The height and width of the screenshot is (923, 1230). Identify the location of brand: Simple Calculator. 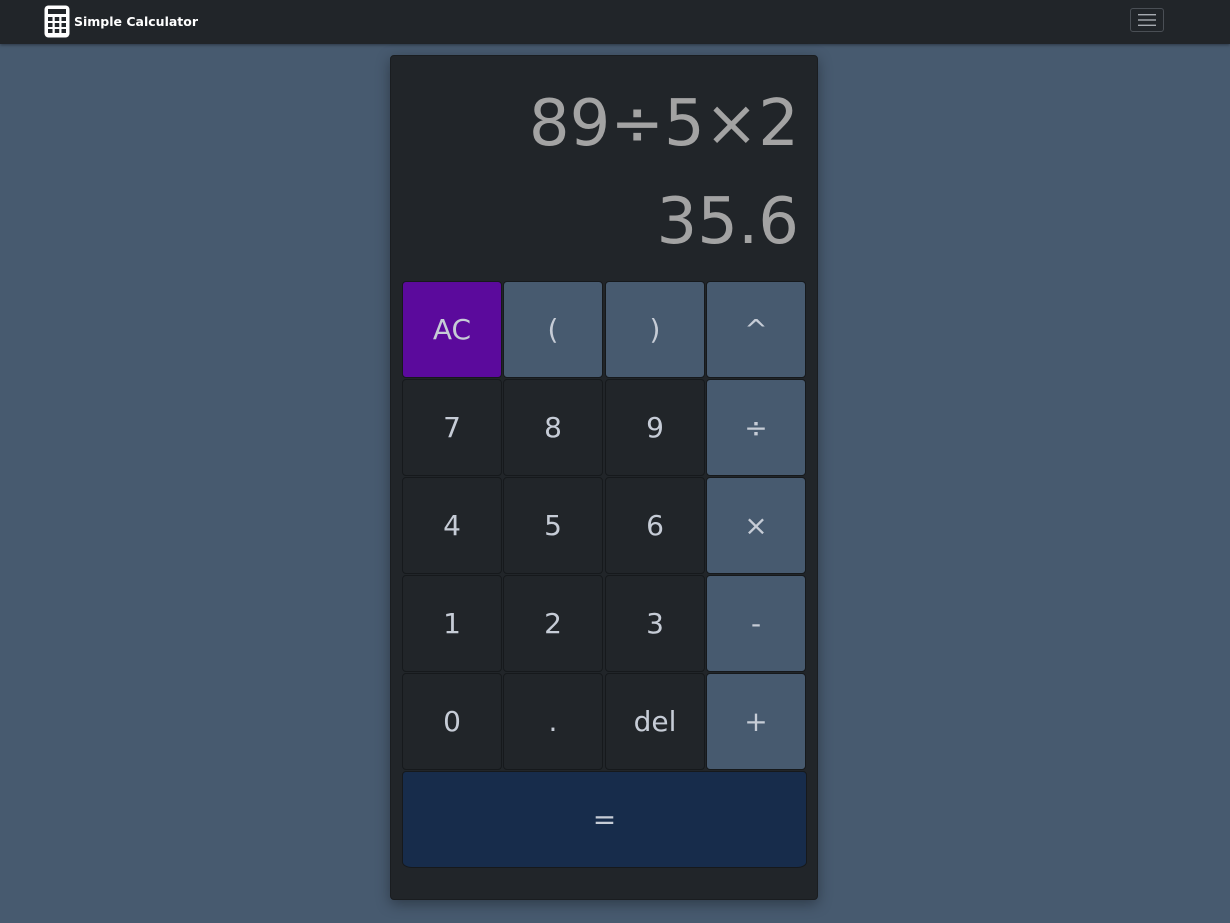
(121, 21).